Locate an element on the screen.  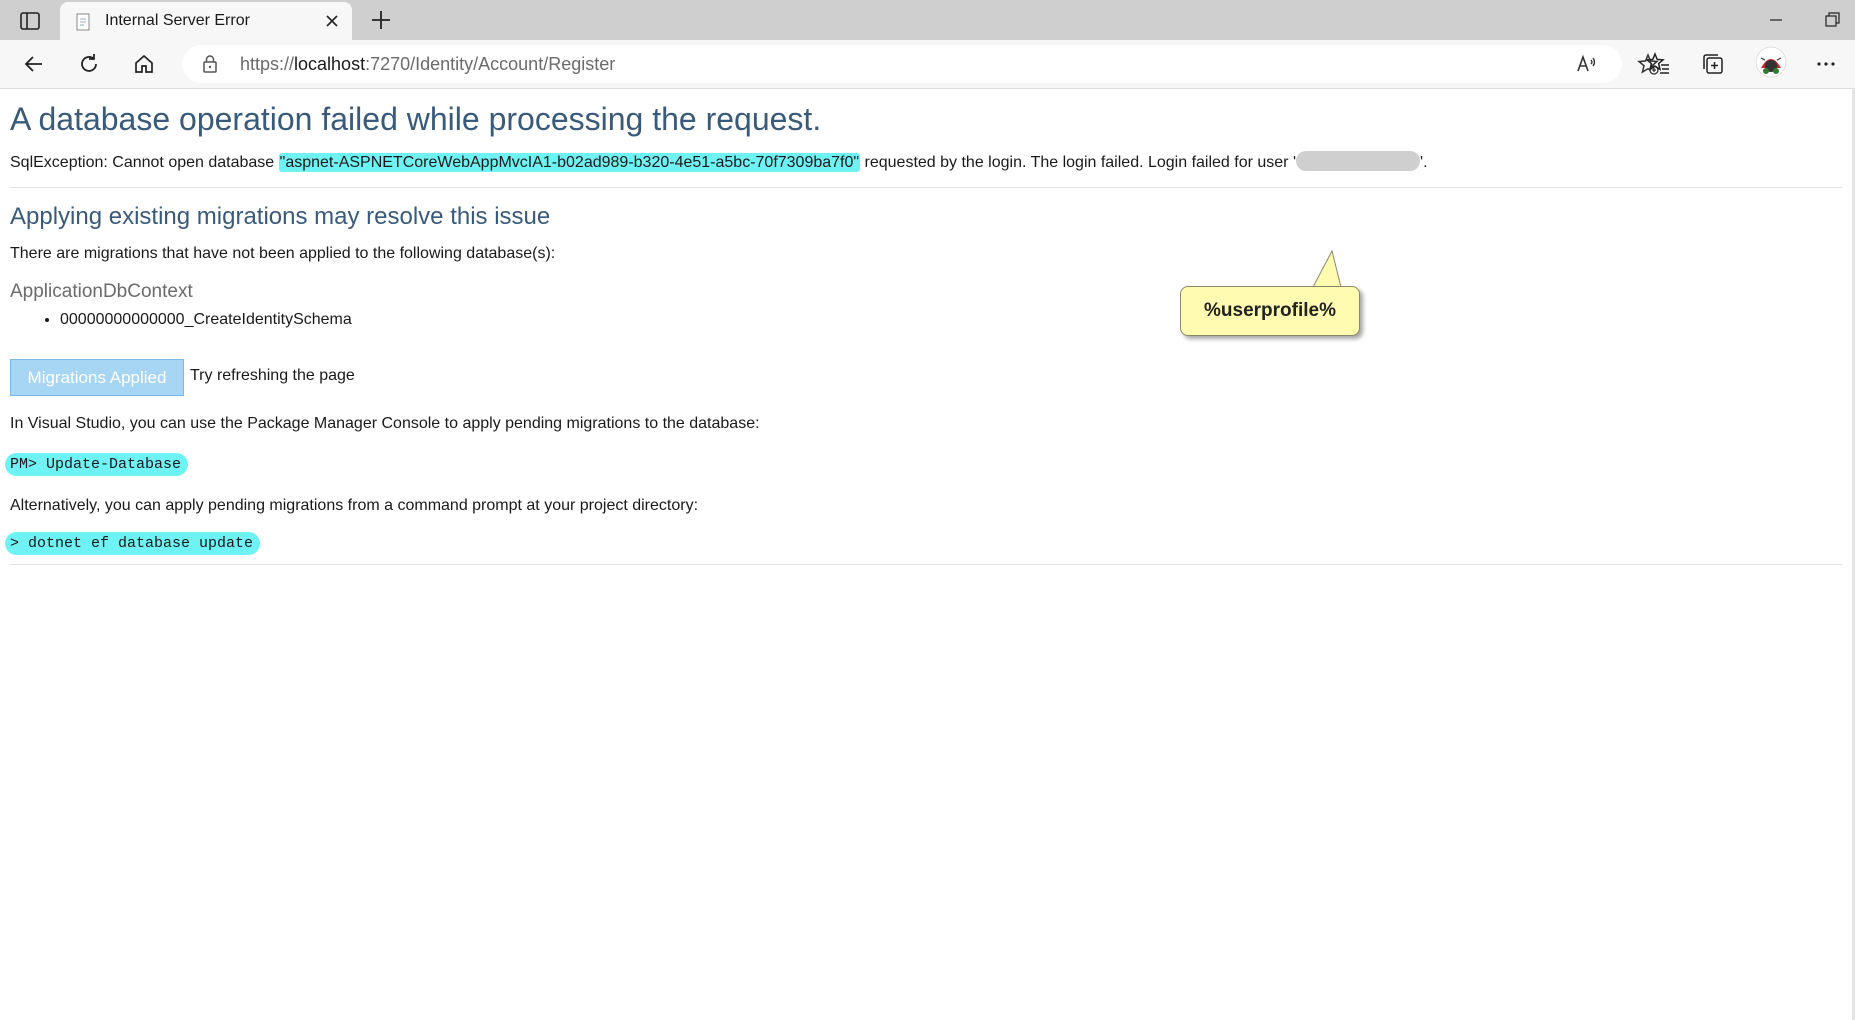
migration-item: 00000000000000_CreateIdentitySchema is located at coordinates (206, 320).